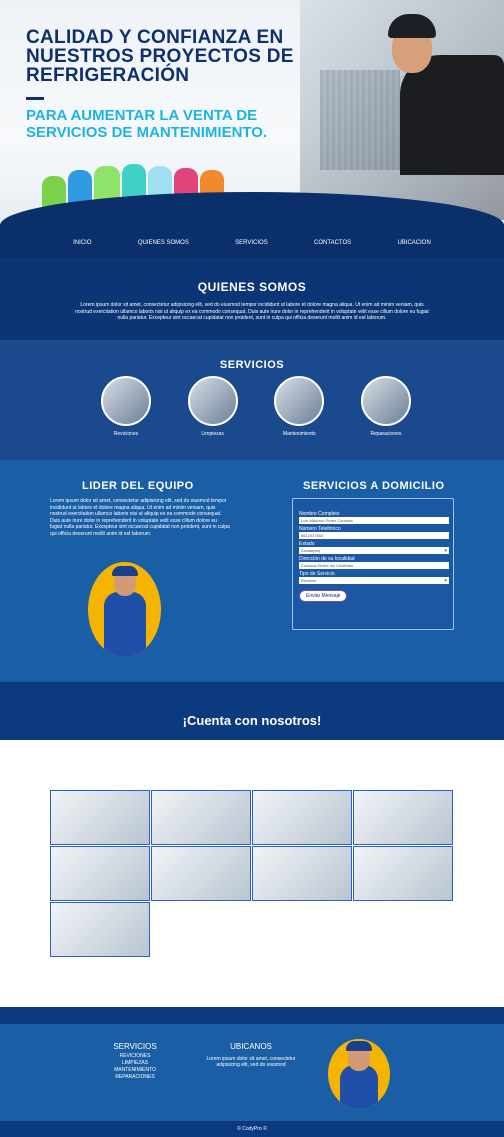 The height and width of the screenshot is (1137, 504). Describe the element at coordinates (138, 486) in the screenshot. I see `lider-title: LIDER DEL EQUIPO` at that location.